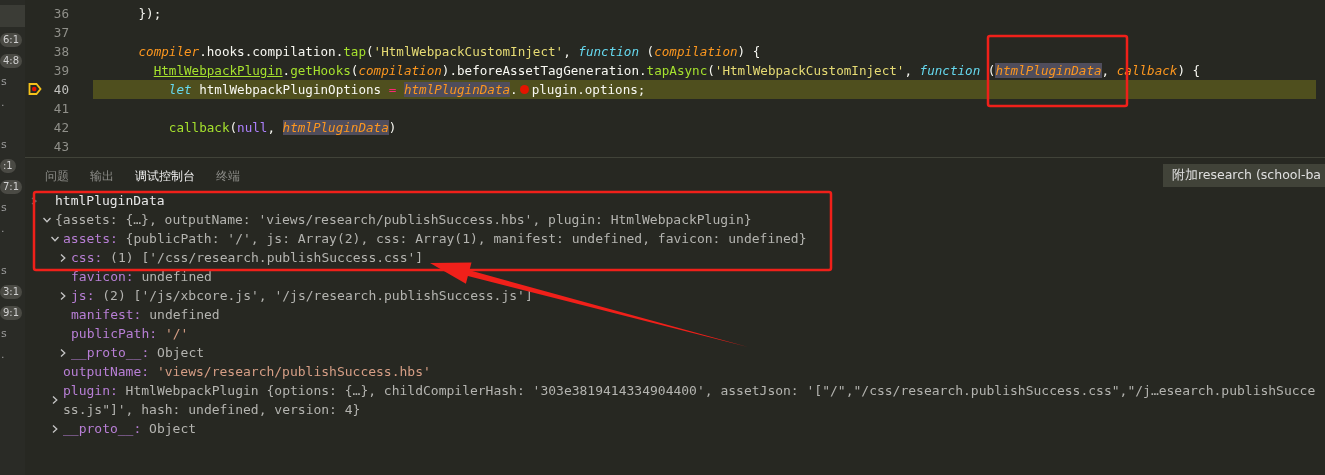 Image resolution: width=1325 pixels, height=475 pixels. Describe the element at coordinates (61, 89) in the screenshot. I see `line-number: 40` at that location.